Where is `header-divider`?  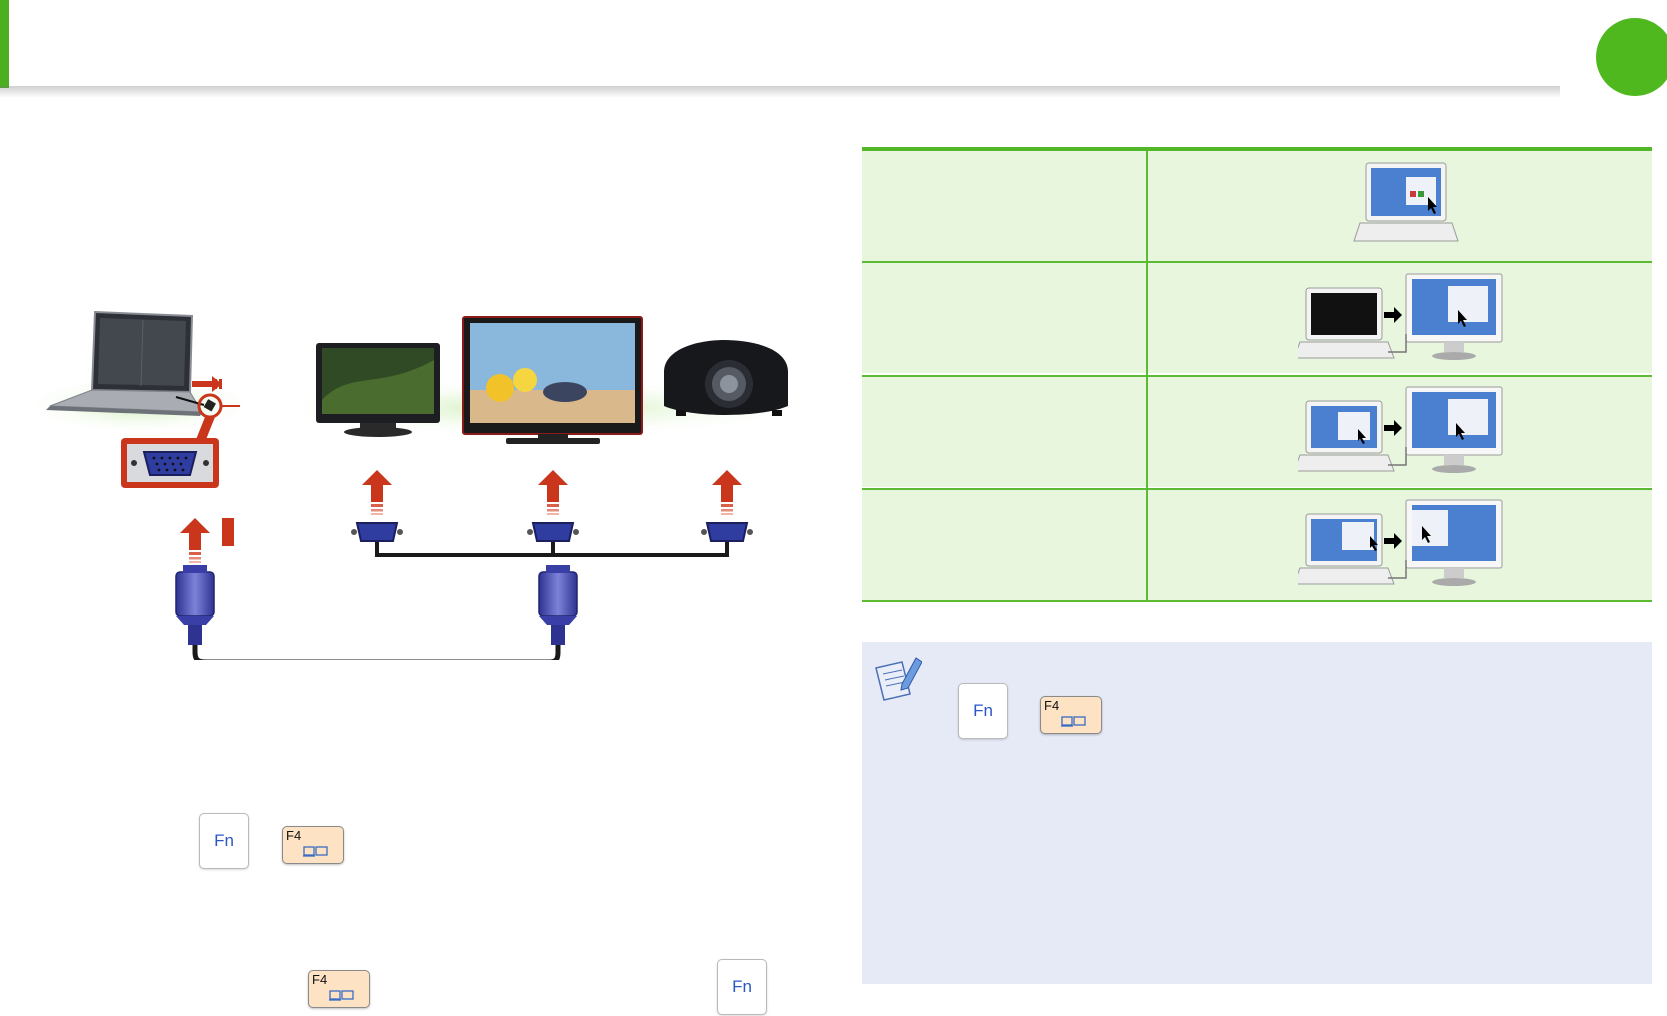 header-divider is located at coordinates (780, 92).